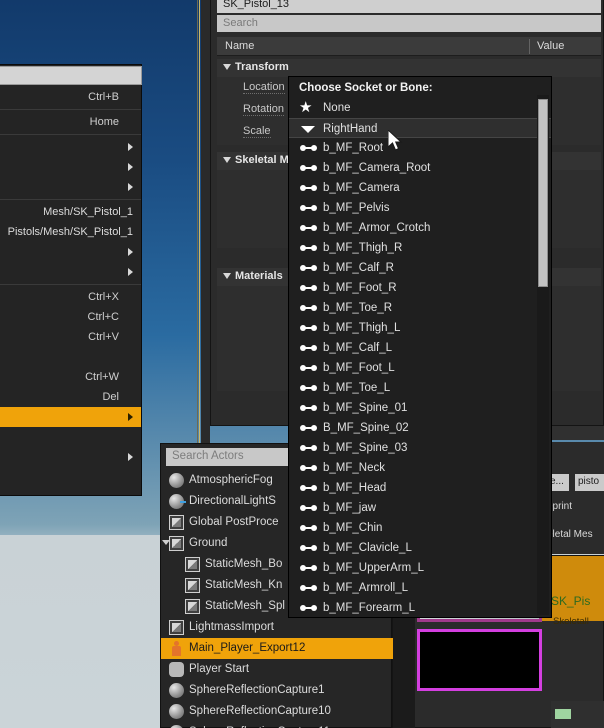  Describe the element at coordinates (420, 608) in the screenshot. I see `bone-list-item: b_MF_Forearm_L` at that location.